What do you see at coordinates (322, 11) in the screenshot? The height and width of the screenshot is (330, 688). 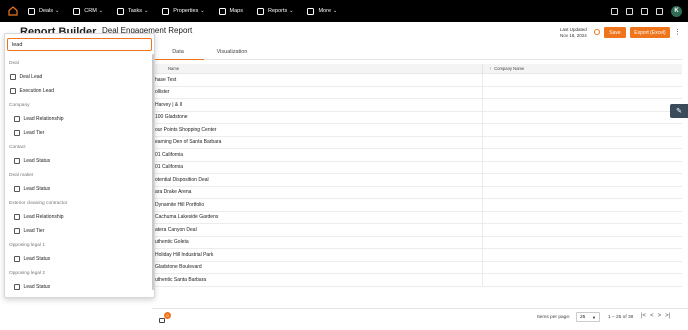 I see `nav-item-more: More ⌄` at bounding box center [322, 11].